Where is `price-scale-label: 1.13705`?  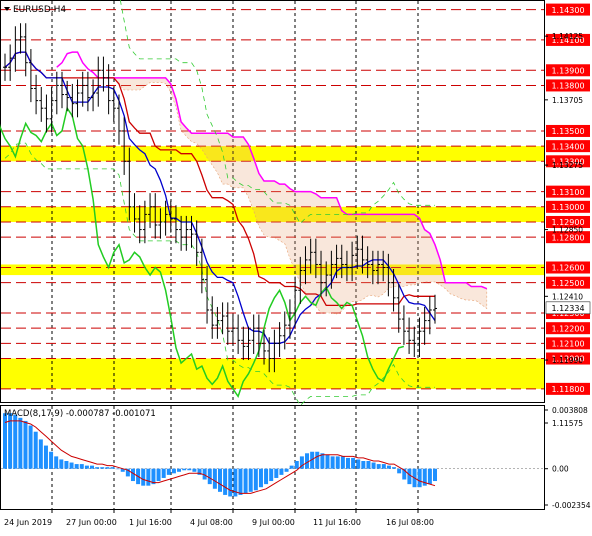
price-scale-label: 1.13705 is located at coordinates (567, 100).